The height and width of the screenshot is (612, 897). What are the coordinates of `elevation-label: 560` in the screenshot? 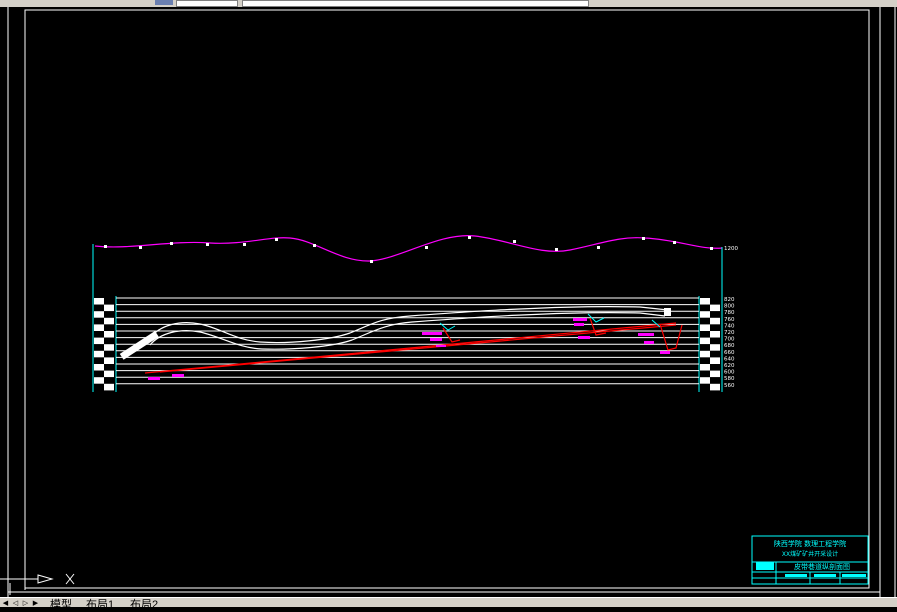 It's located at (729, 386).